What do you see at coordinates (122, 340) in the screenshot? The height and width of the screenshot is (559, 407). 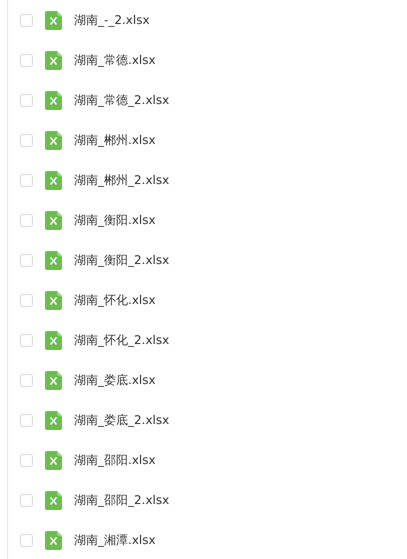 I see `file-name: 湖南_怀化_2.xlsx` at bounding box center [122, 340].